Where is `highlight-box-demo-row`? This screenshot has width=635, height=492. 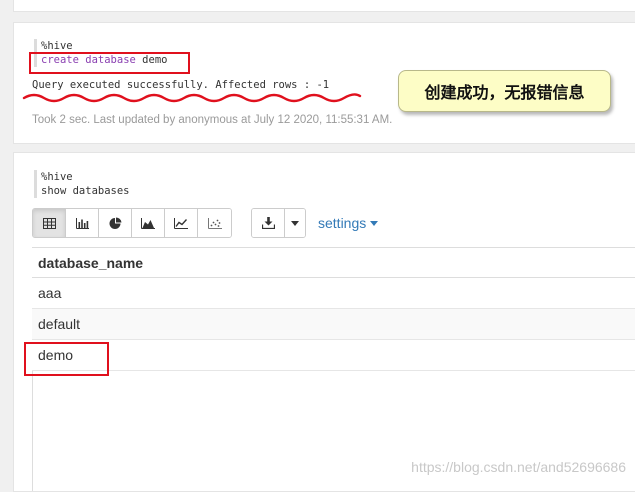 highlight-box-demo-row is located at coordinates (66, 359).